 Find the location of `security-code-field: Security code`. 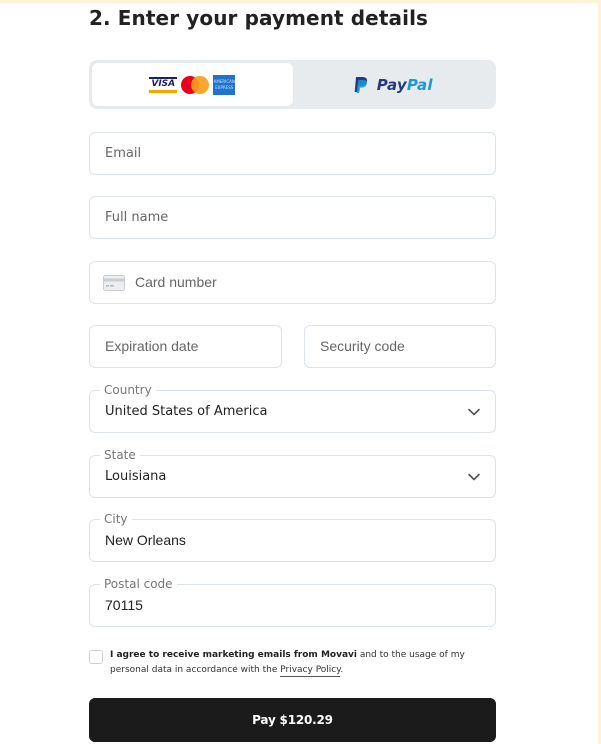

security-code-field: Security code is located at coordinates (400, 346).